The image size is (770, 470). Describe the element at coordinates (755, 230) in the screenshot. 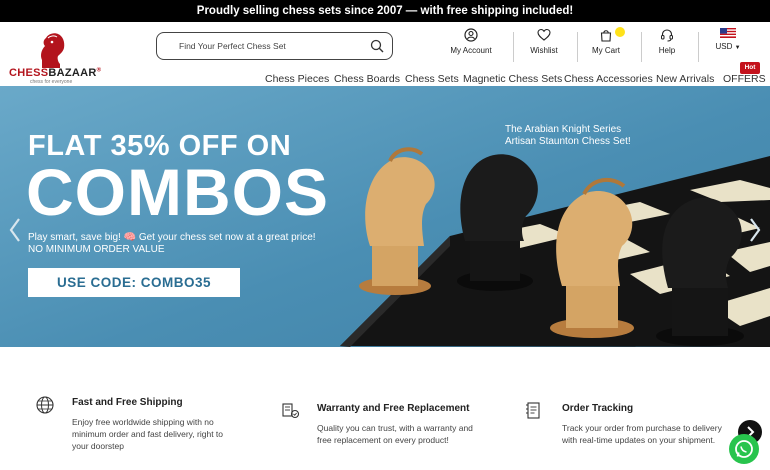

I see `carousel-next-icon` at that location.